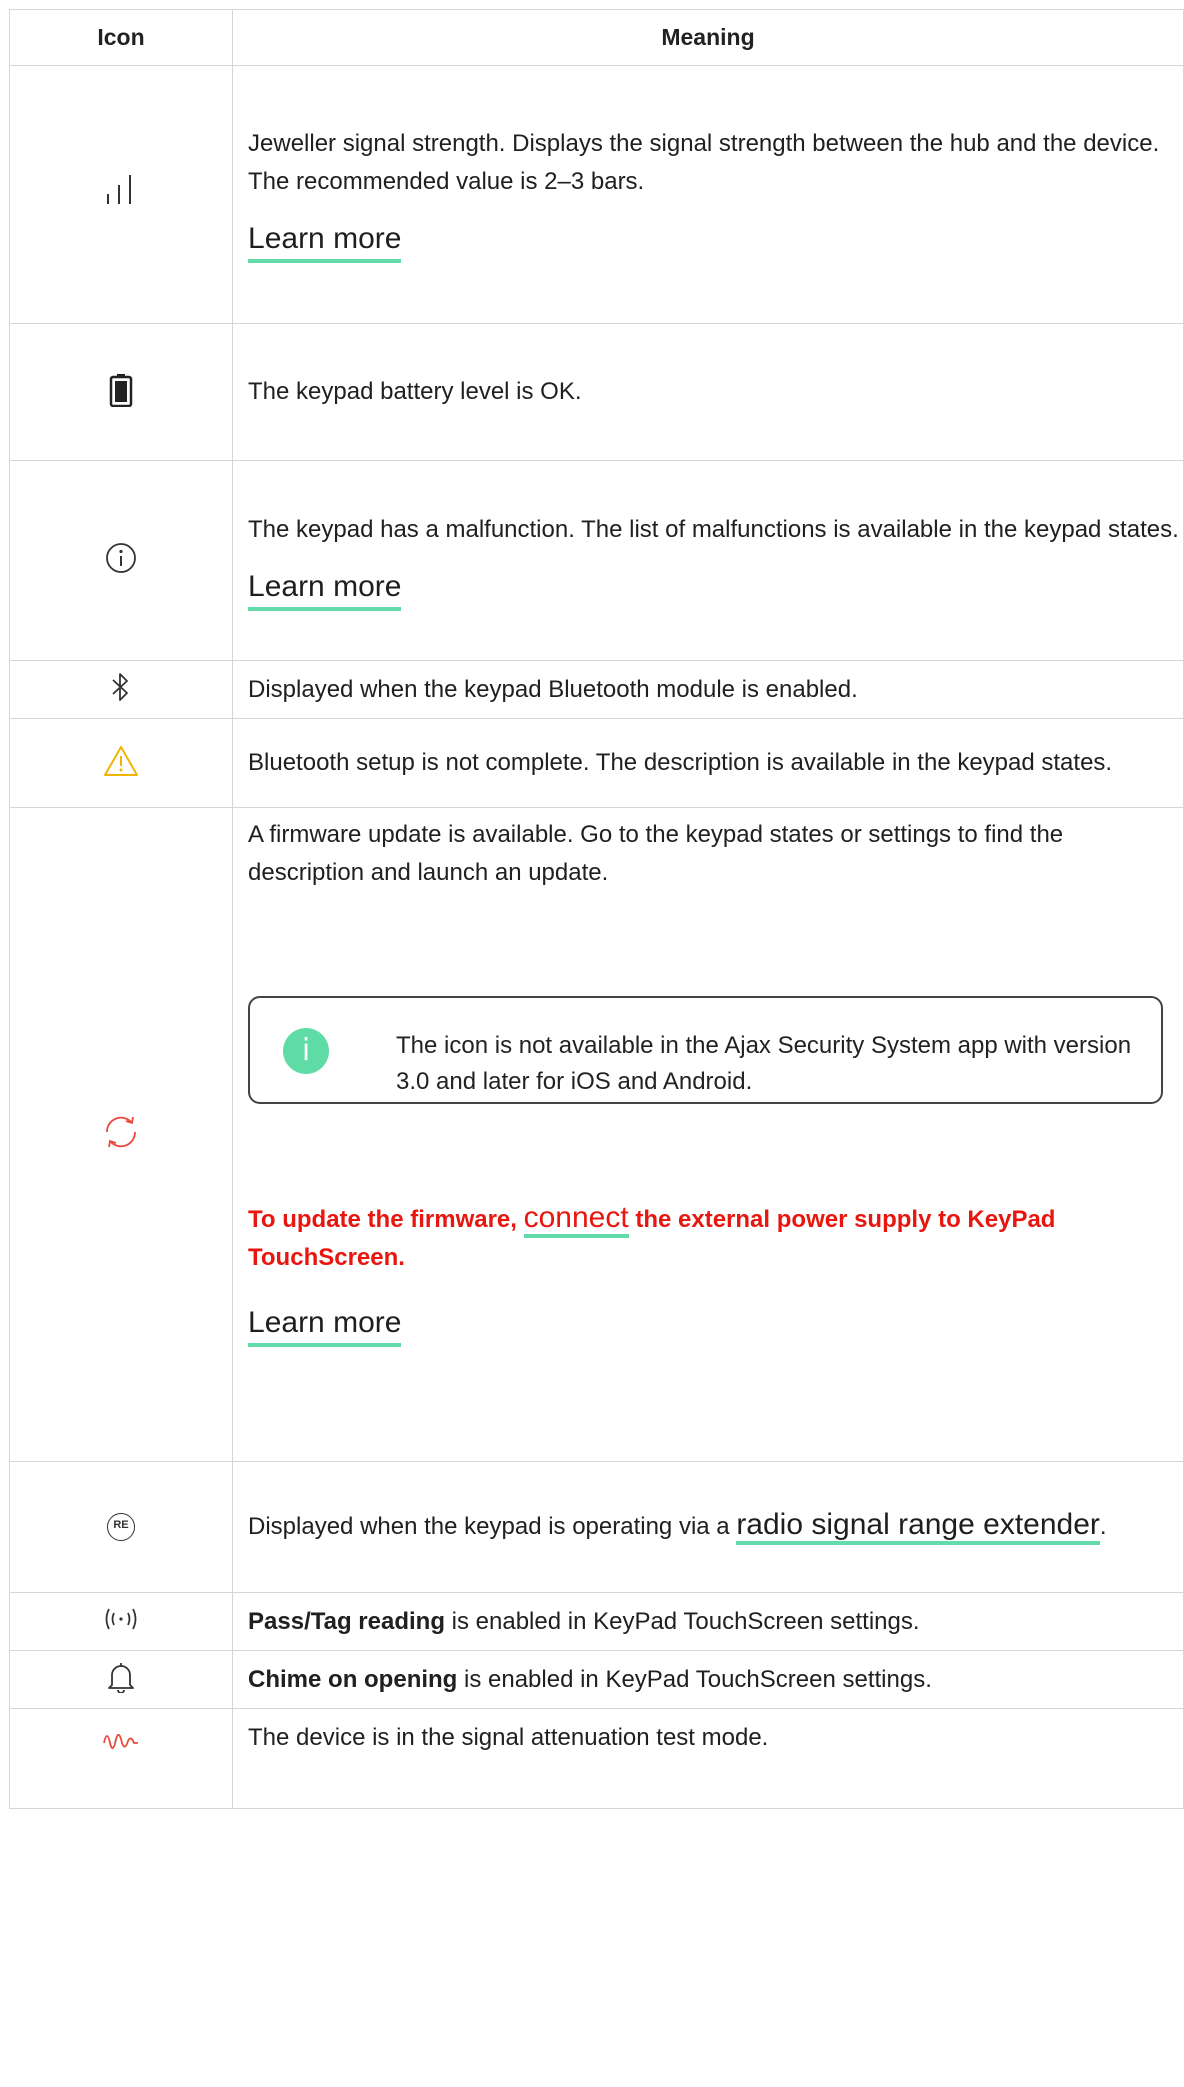  Describe the element at coordinates (121, 561) in the screenshot. I see `info-circle-icon` at that location.